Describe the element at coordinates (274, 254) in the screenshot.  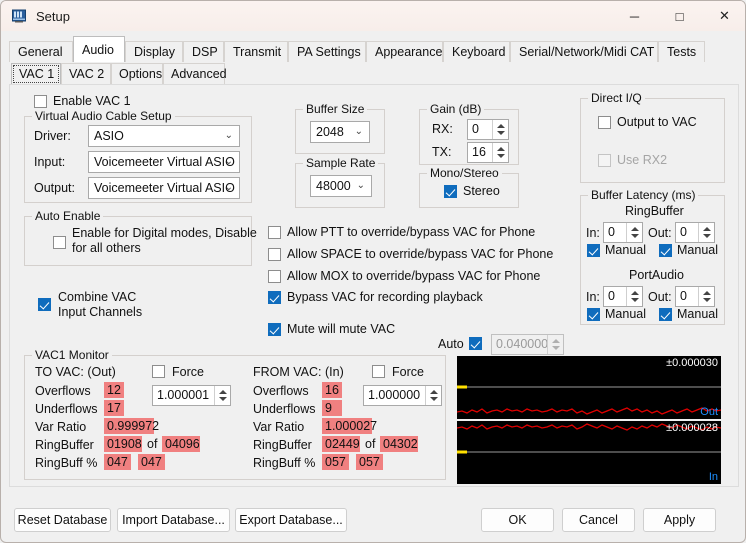
I see `allow-space-checkbox` at that location.